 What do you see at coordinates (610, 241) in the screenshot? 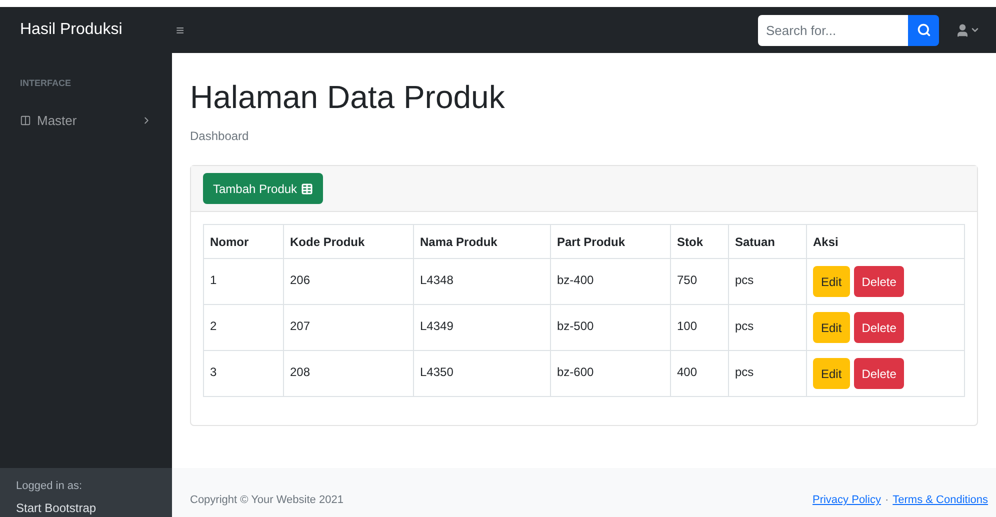
I see `column-header: Part Produk` at bounding box center [610, 241].